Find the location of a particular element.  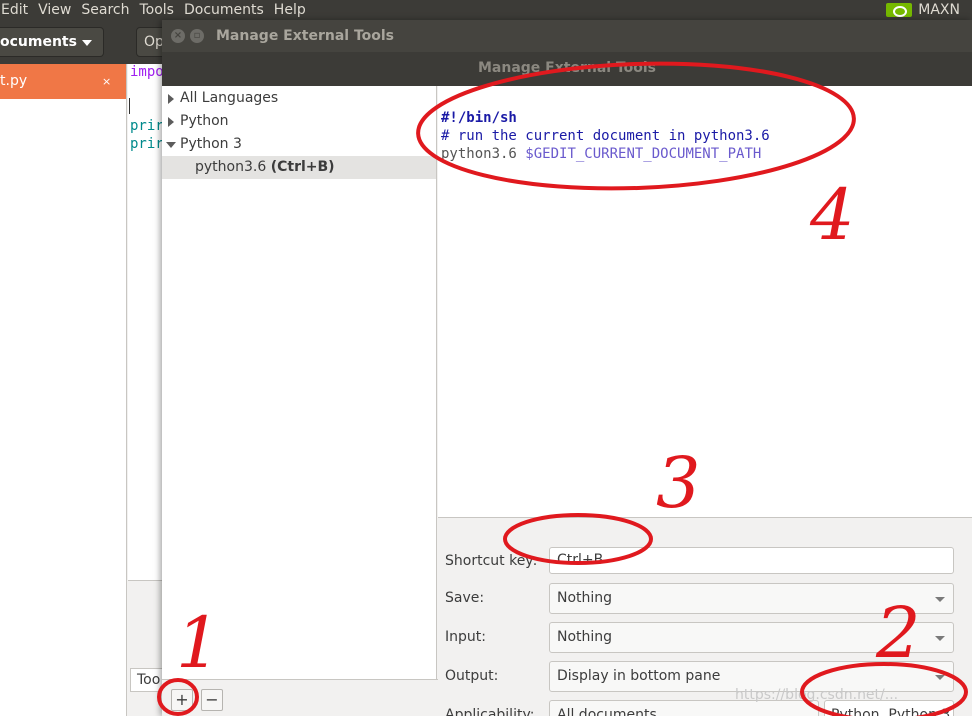

output-label: Output: is located at coordinates (472, 676).